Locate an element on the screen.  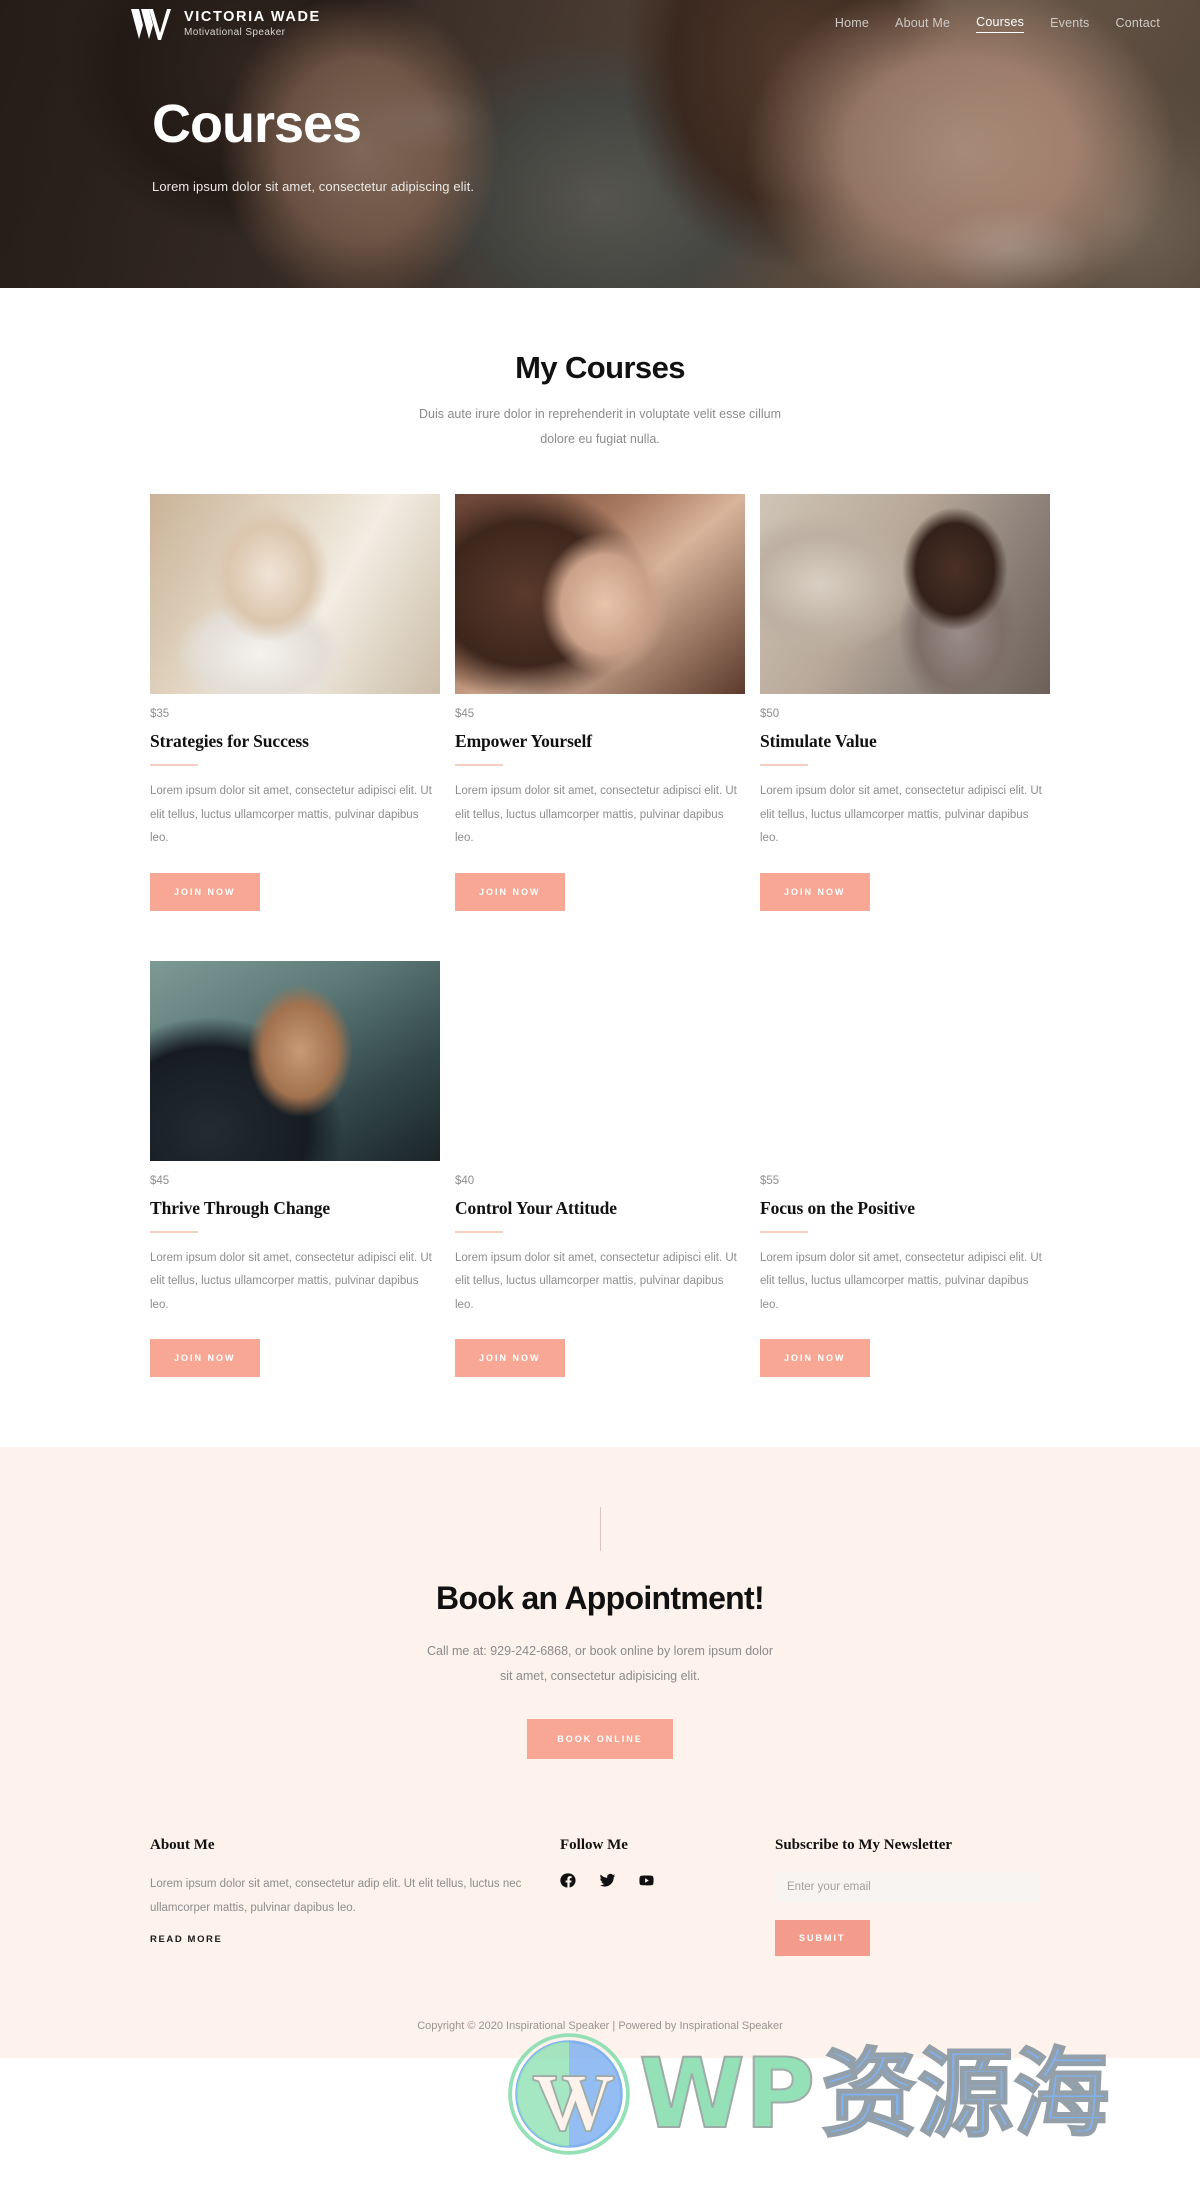
footer-follow-heading: Follow Me is located at coordinates (594, 1844).